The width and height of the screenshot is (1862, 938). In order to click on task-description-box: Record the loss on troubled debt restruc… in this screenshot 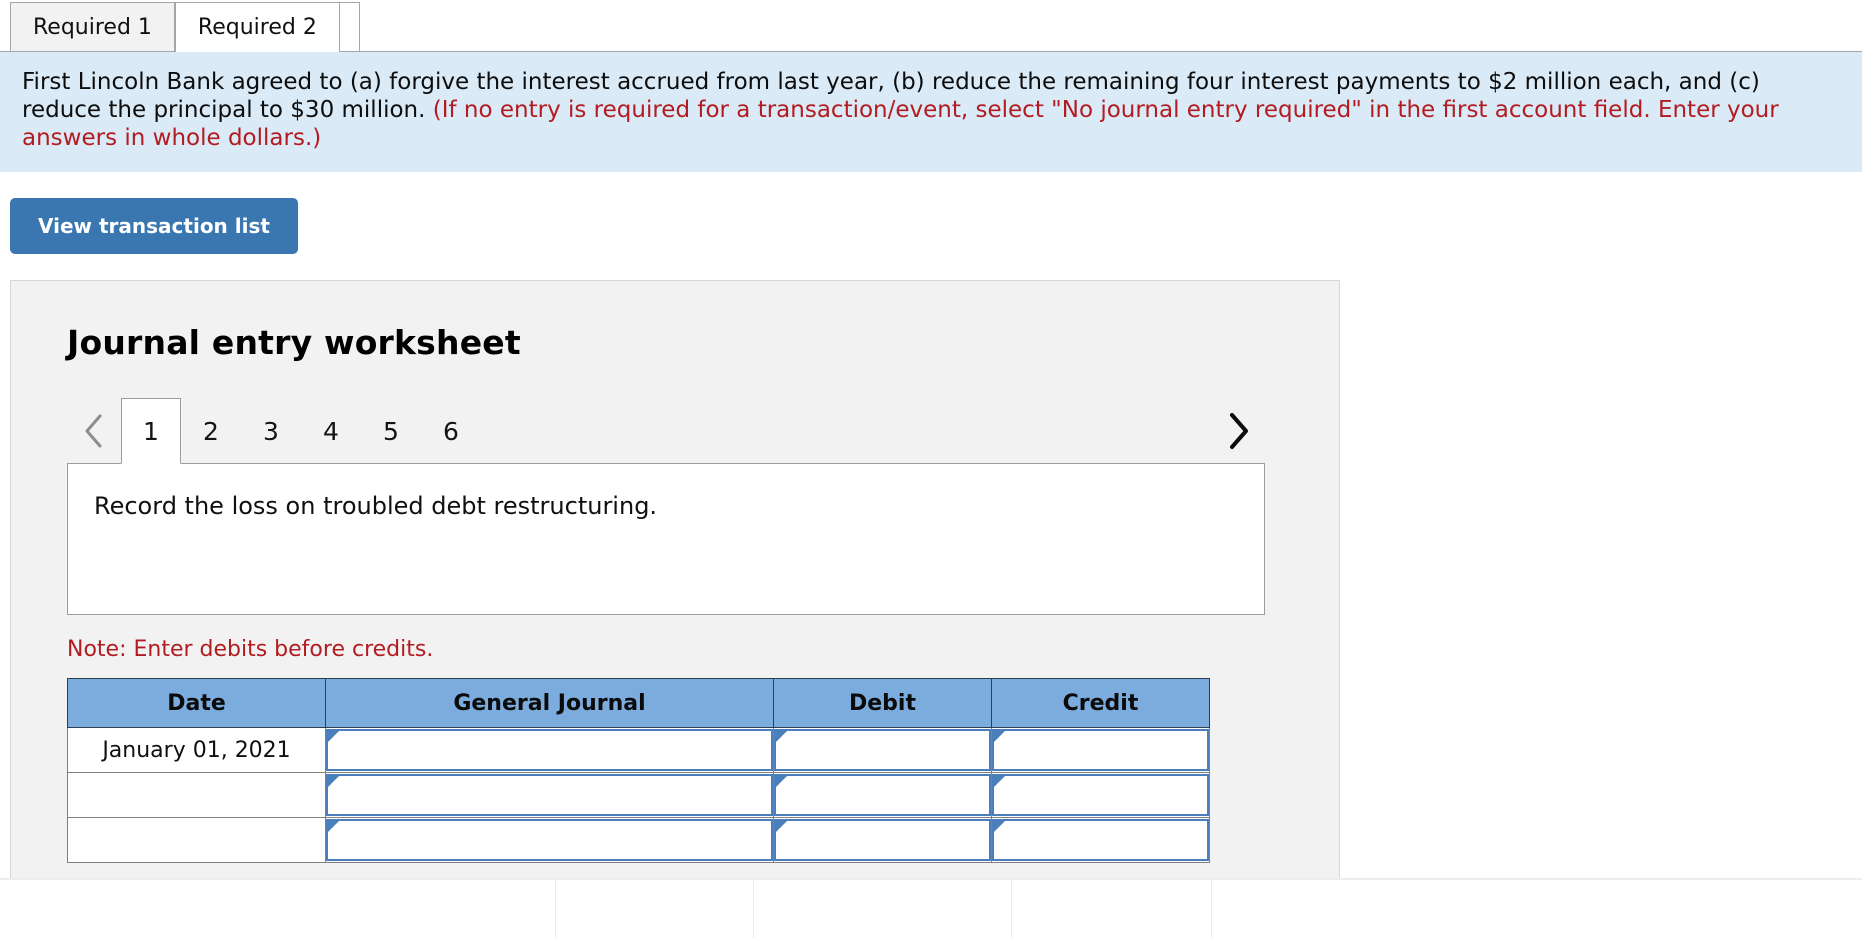, I will do `click(666, 539)`.